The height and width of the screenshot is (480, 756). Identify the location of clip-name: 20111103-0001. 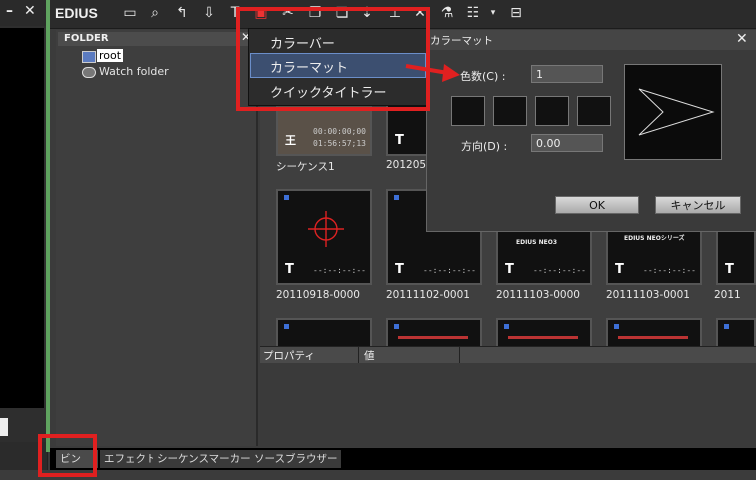
(648, 295).